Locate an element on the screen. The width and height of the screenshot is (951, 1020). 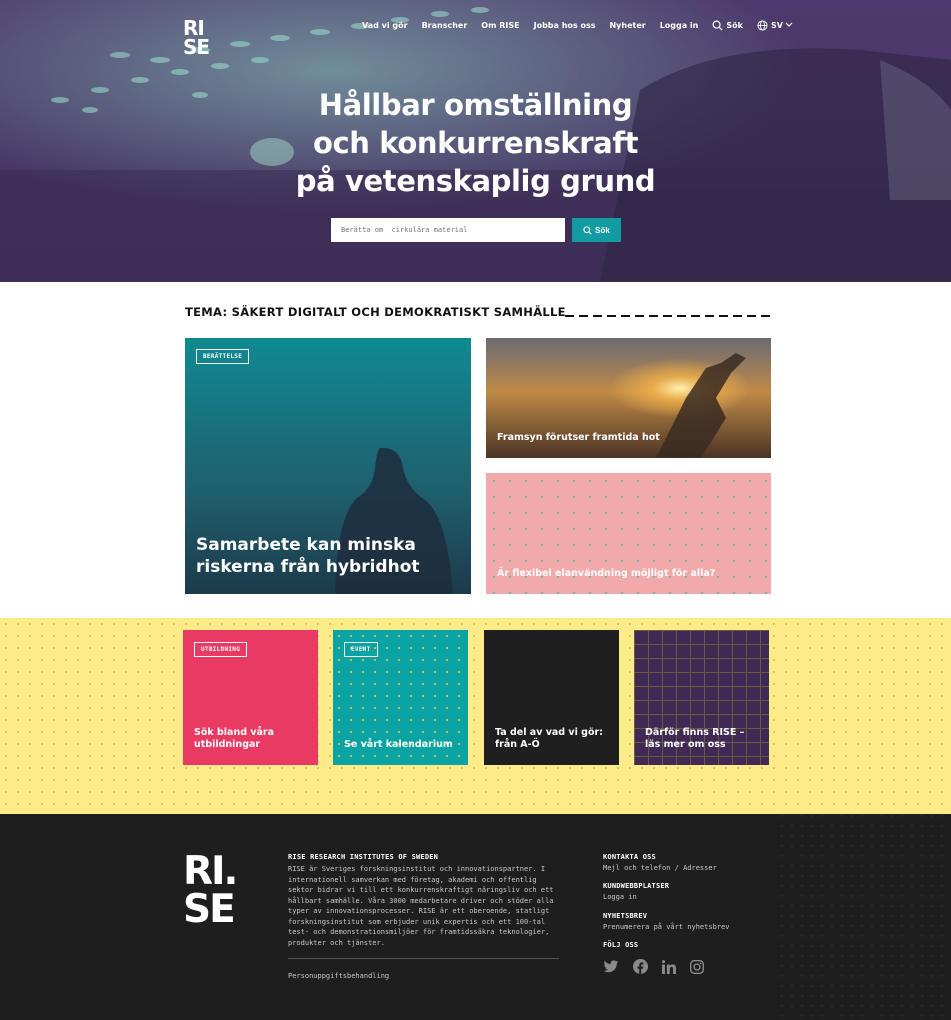
tile-tag: EVENT is located at coordinates (361, 649).